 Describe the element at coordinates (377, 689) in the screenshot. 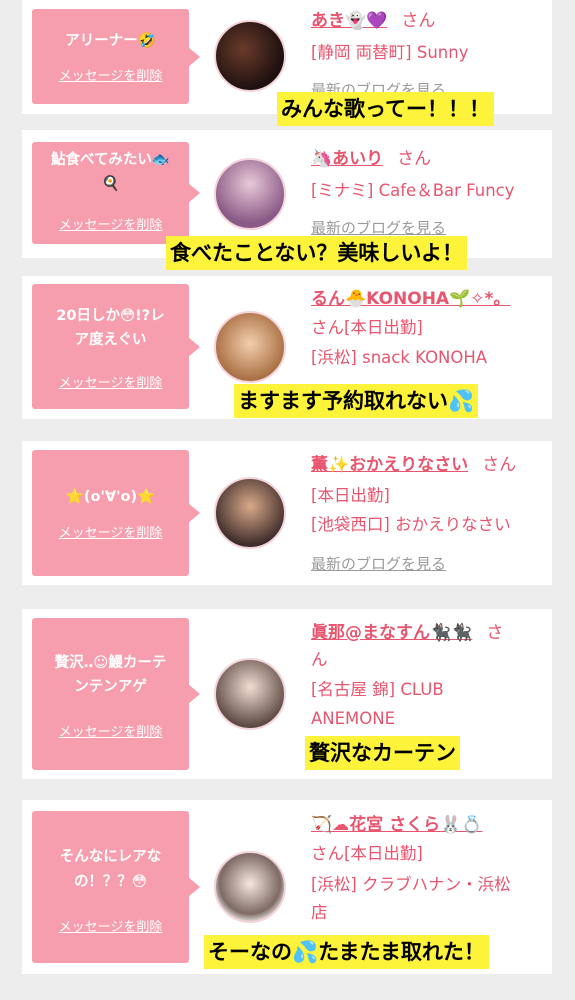

I see `shop-info: [名古屋 錦] CLUB` at that location.